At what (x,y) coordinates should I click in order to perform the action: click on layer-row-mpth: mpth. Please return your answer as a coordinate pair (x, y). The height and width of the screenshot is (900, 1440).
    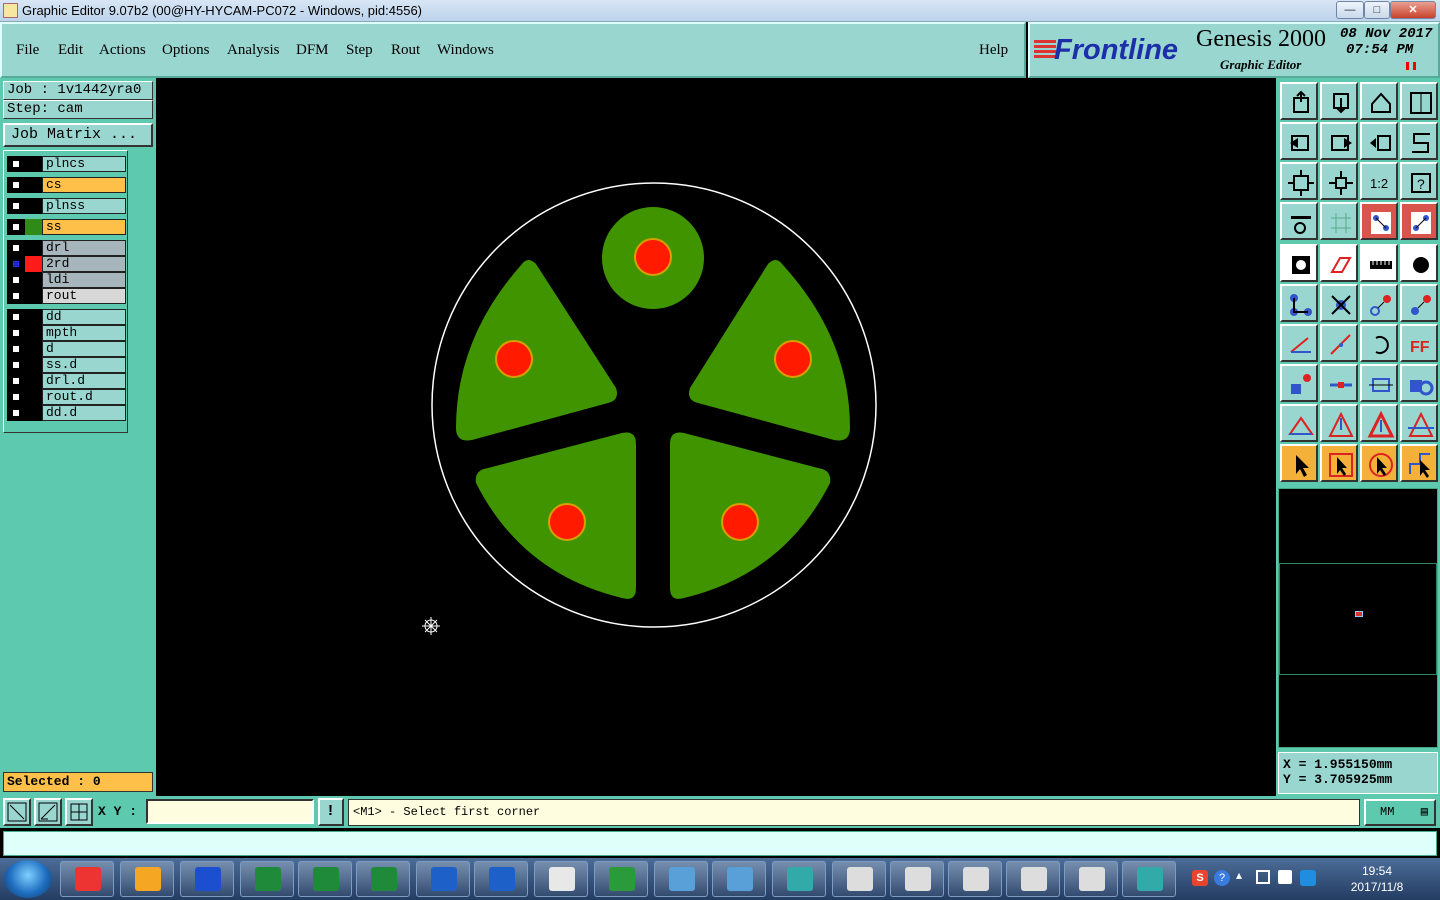
    Looking at the image, I should click on (66, 333).